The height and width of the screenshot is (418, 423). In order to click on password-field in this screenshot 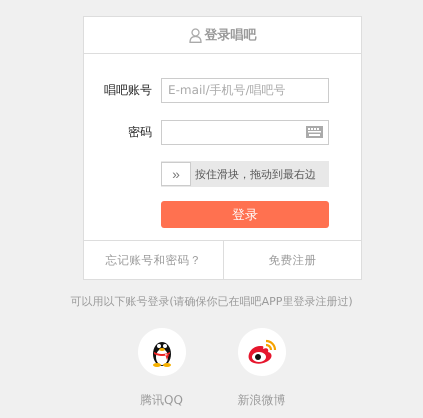, I will do `click(245, 132)`.